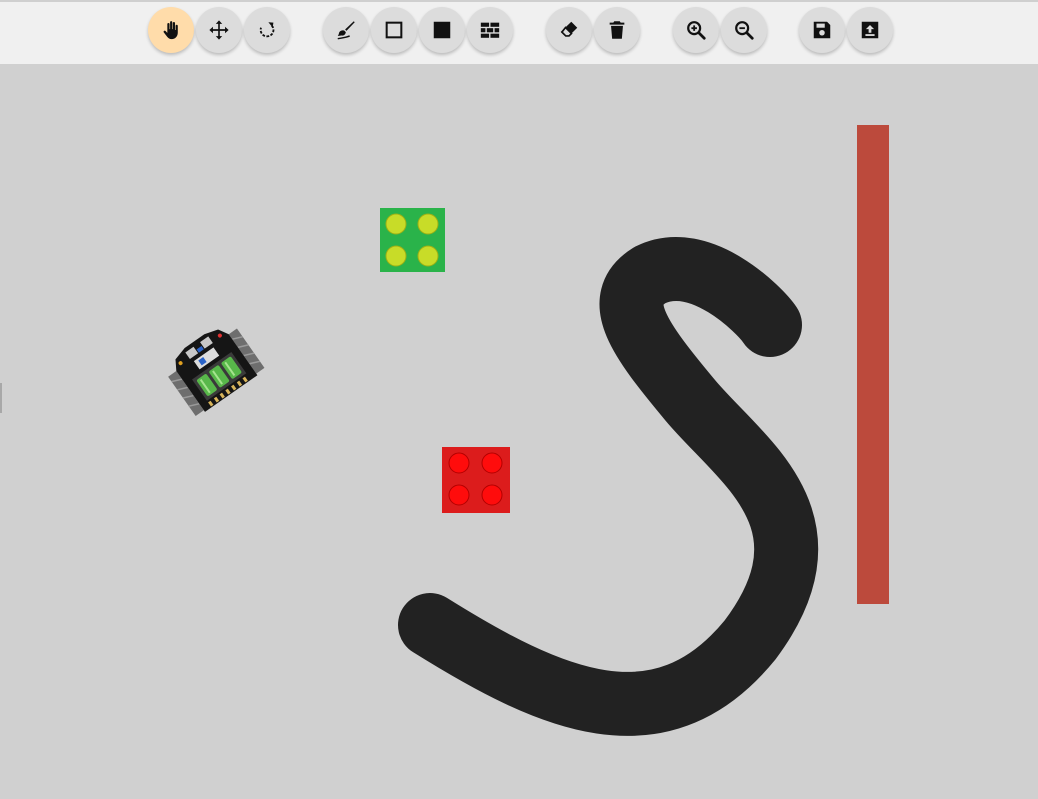 This screenshot has width=1038, height=799. What do you see at coordinates (412, 240) in the screenshot?
I see `green-brick` at bounding box center [412, 240].